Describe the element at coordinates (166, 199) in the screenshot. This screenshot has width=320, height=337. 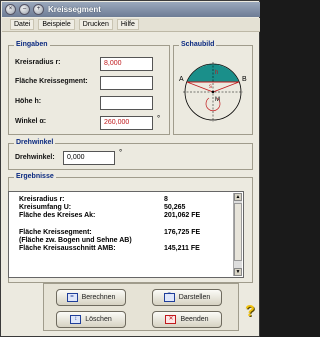
I see `result-value: 8` at that location.